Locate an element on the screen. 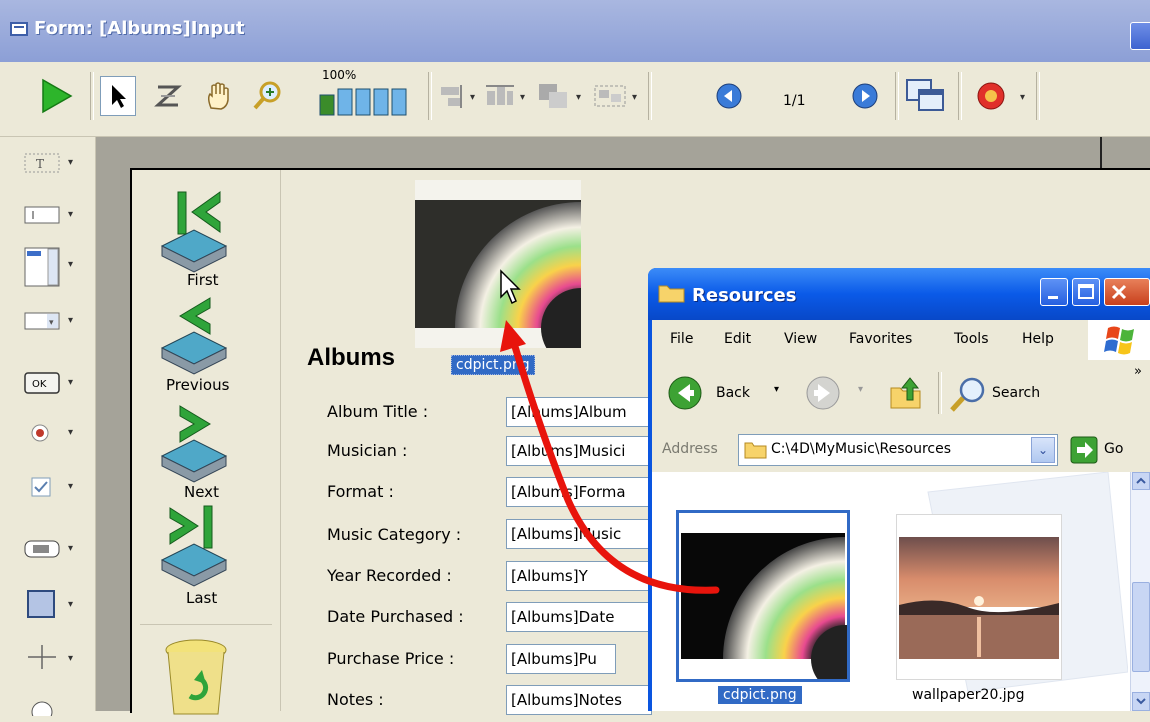  cd-picture-image is located at coordinates (518, 284).